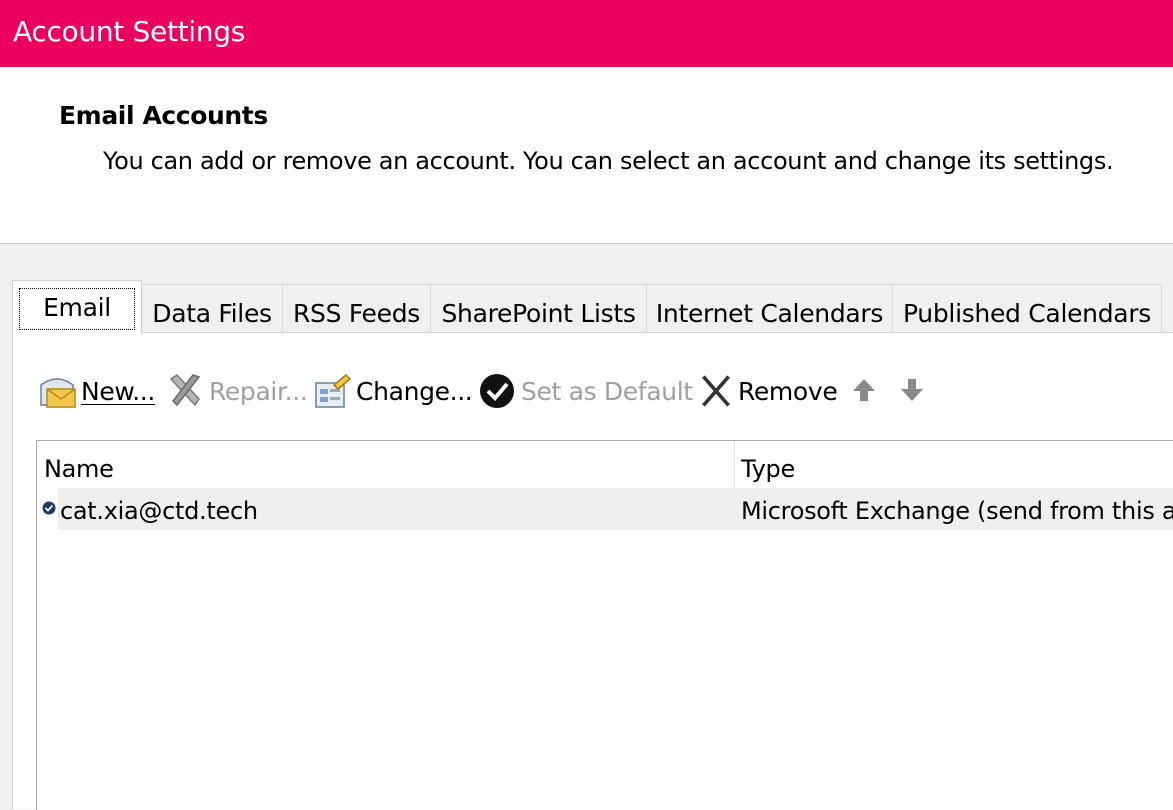  Describe the element at coordinates (163, 115) in the screenshot. I see `section-heading: Email Accounts` at that location.